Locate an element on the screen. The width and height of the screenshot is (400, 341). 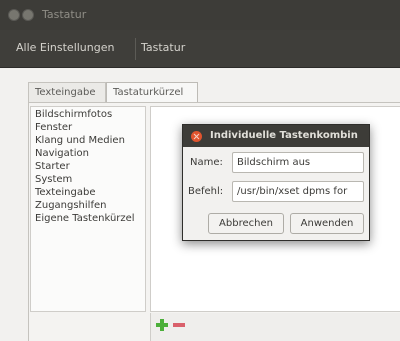
close-icon is located at coordinates (196, 136).